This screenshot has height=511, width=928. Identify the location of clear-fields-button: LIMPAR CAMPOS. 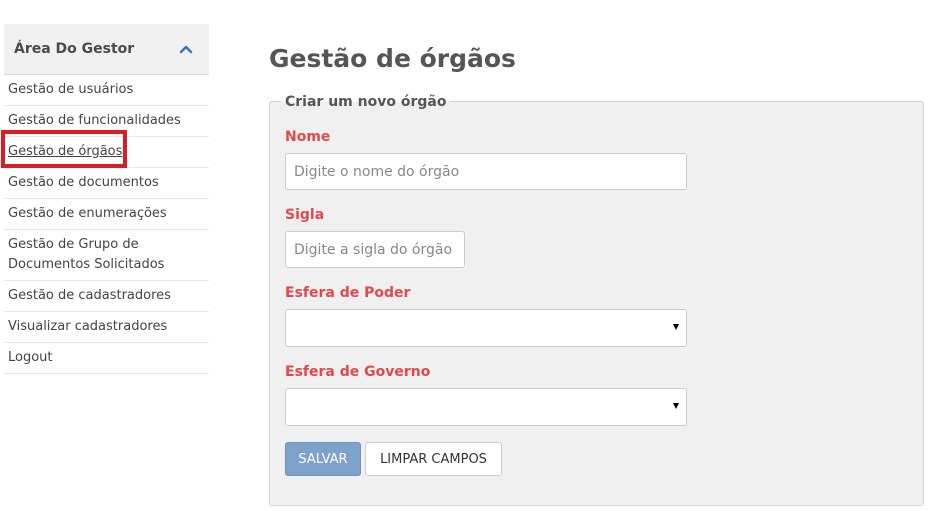
(433, 459).